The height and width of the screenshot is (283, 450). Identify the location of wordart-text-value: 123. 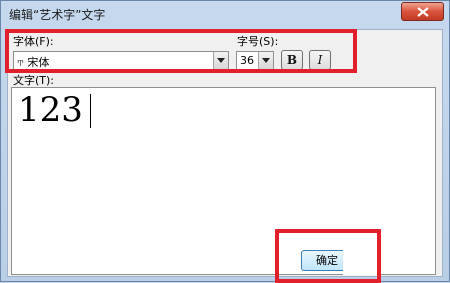
(50, 110).